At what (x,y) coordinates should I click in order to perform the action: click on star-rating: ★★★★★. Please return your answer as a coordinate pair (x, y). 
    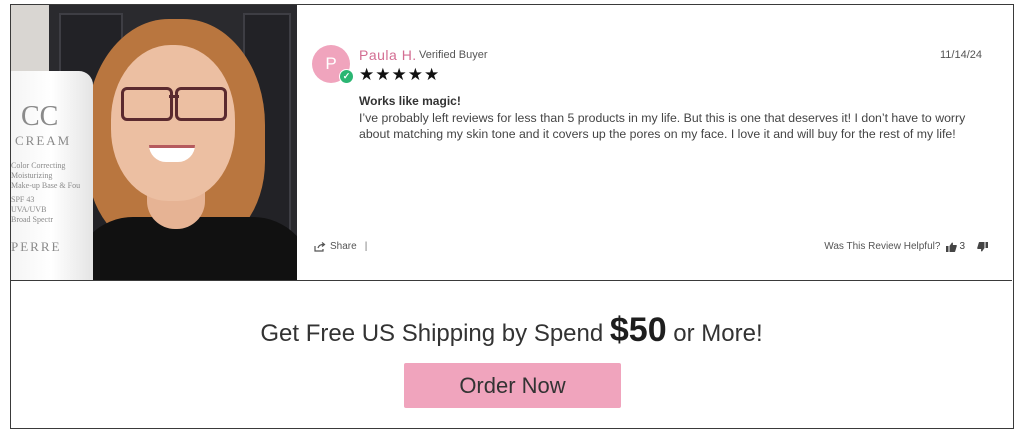
    Looking at the image, I should click on (400, 74).